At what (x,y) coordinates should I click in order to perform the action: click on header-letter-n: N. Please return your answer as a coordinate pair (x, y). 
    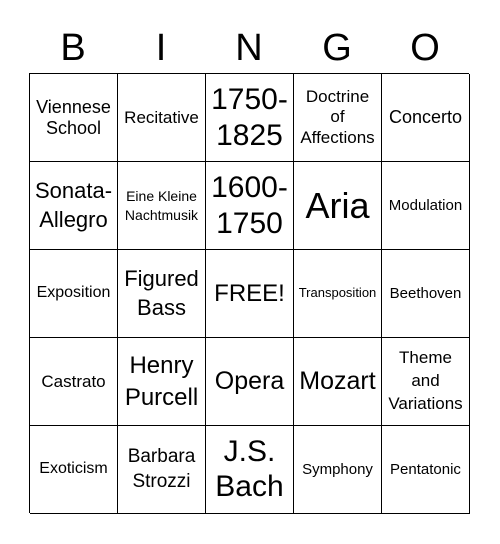
    Looking at the image, I should click on (249, 48).